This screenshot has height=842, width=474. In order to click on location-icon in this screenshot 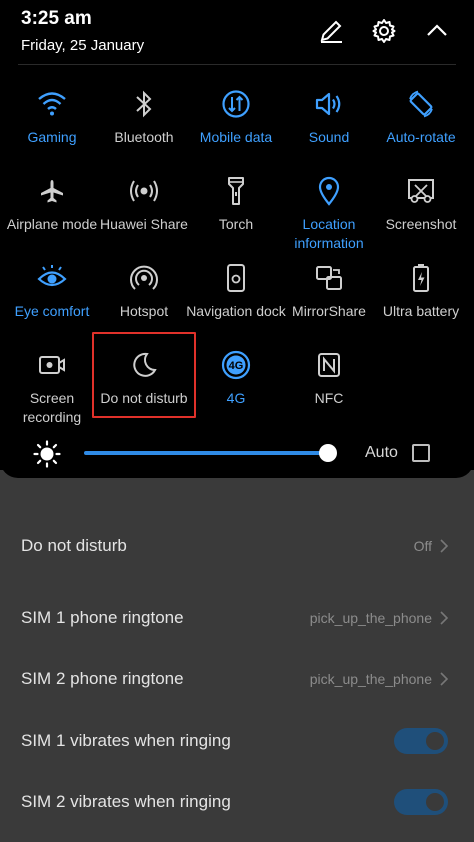, I will do `click(329, 191)`.